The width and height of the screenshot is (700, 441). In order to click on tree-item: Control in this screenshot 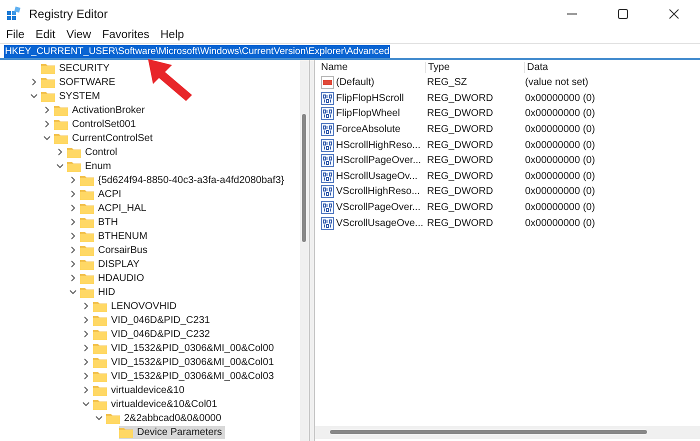, I will do `click(93, 152)`.